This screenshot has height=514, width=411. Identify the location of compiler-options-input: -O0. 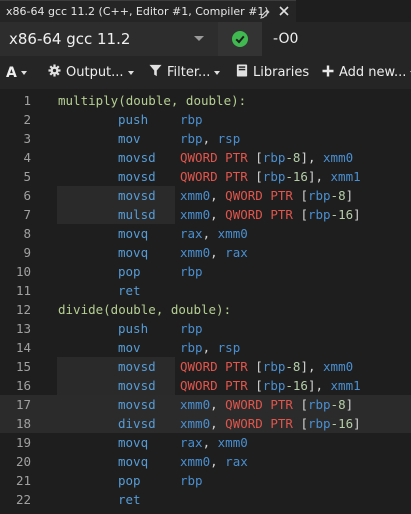
(336, 39).